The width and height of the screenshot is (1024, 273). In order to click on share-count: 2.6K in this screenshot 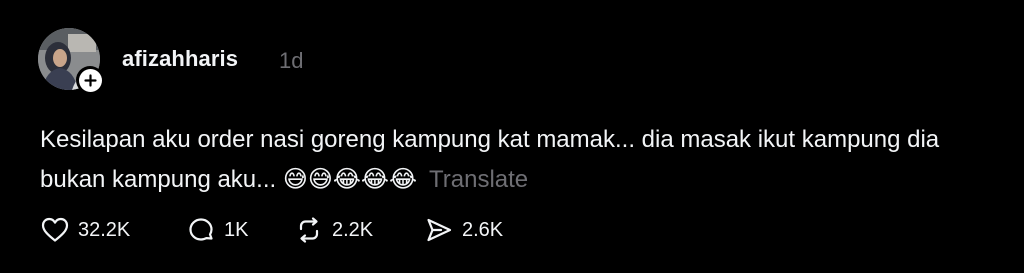, I will do `click(483, 229)`.